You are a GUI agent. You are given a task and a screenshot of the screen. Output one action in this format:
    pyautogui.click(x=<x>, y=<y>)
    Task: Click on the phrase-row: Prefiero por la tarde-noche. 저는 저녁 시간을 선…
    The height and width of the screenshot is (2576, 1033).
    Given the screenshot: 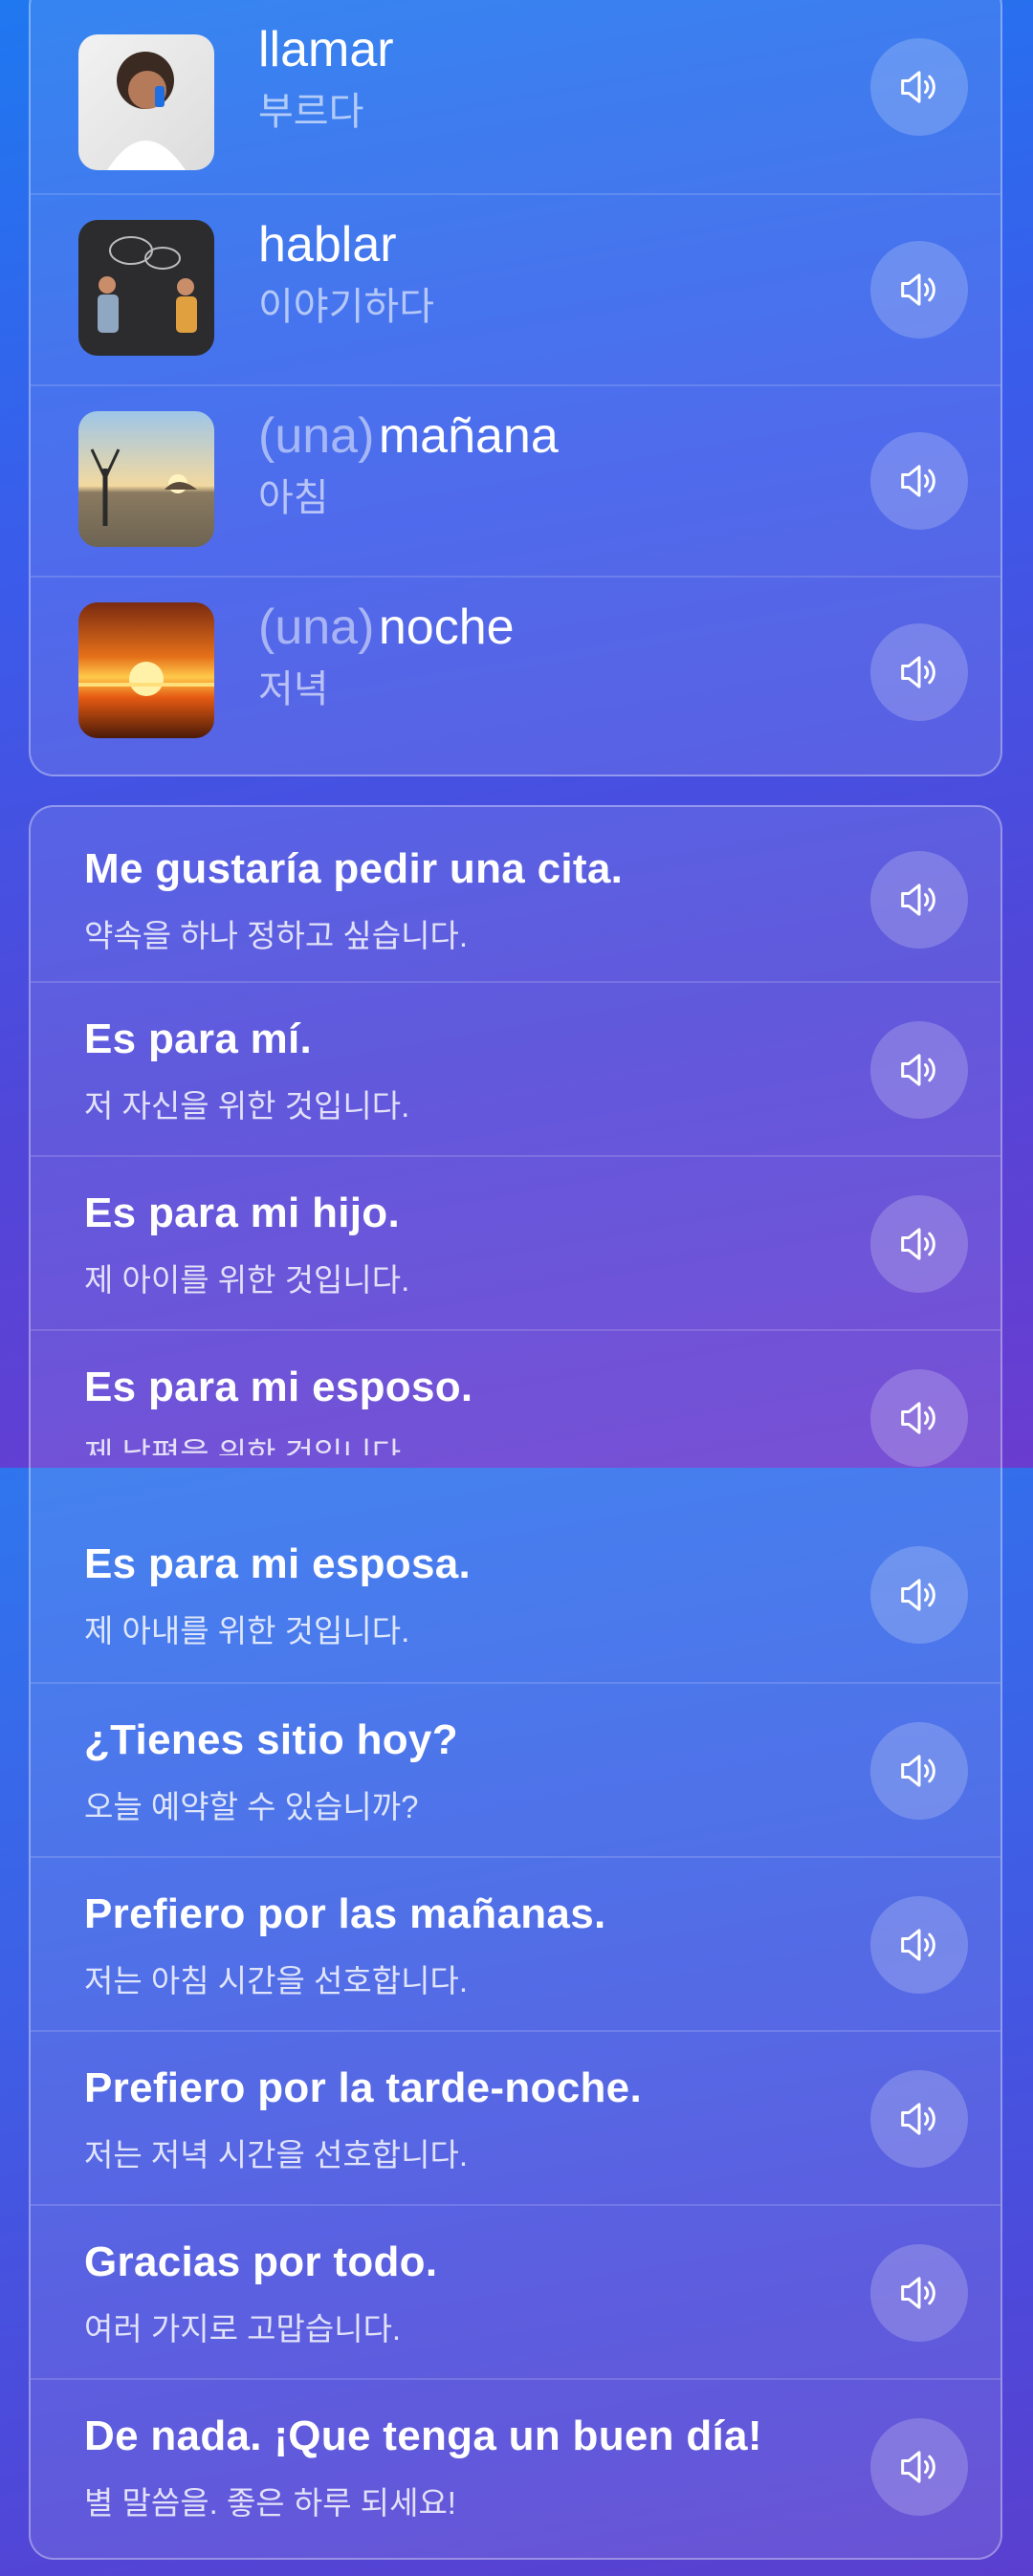 What is the action you would take?
    pyautogui.click(x=515, y=2117)
    